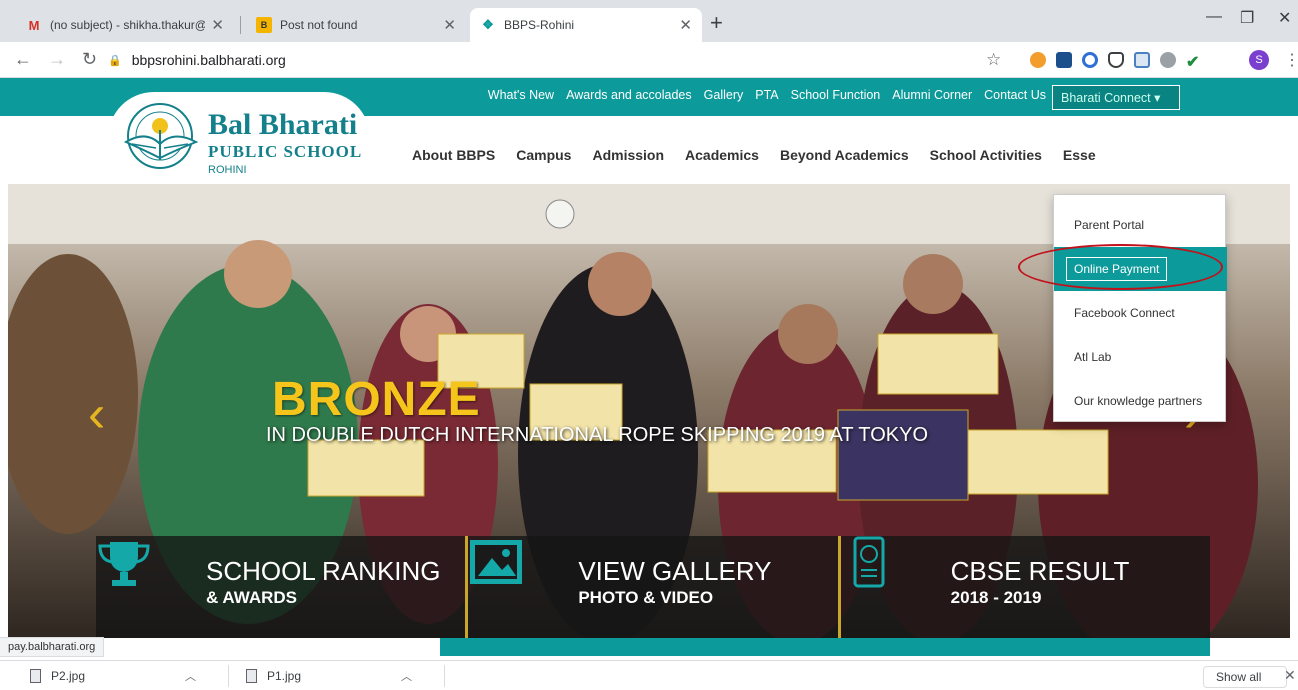 The image size is (1298, 690). I want to click on top-nav-awards: Awards and accolades, so click(629, 95).